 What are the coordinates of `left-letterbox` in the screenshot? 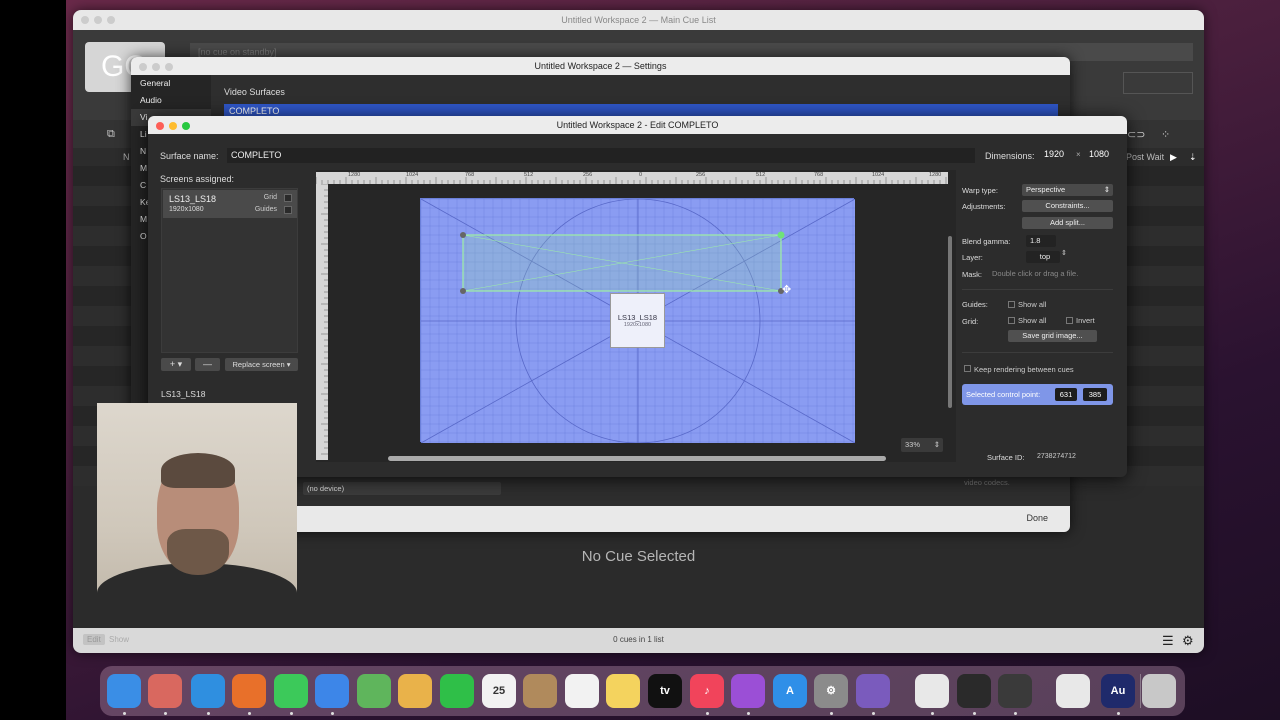 It's located at (33, 360).